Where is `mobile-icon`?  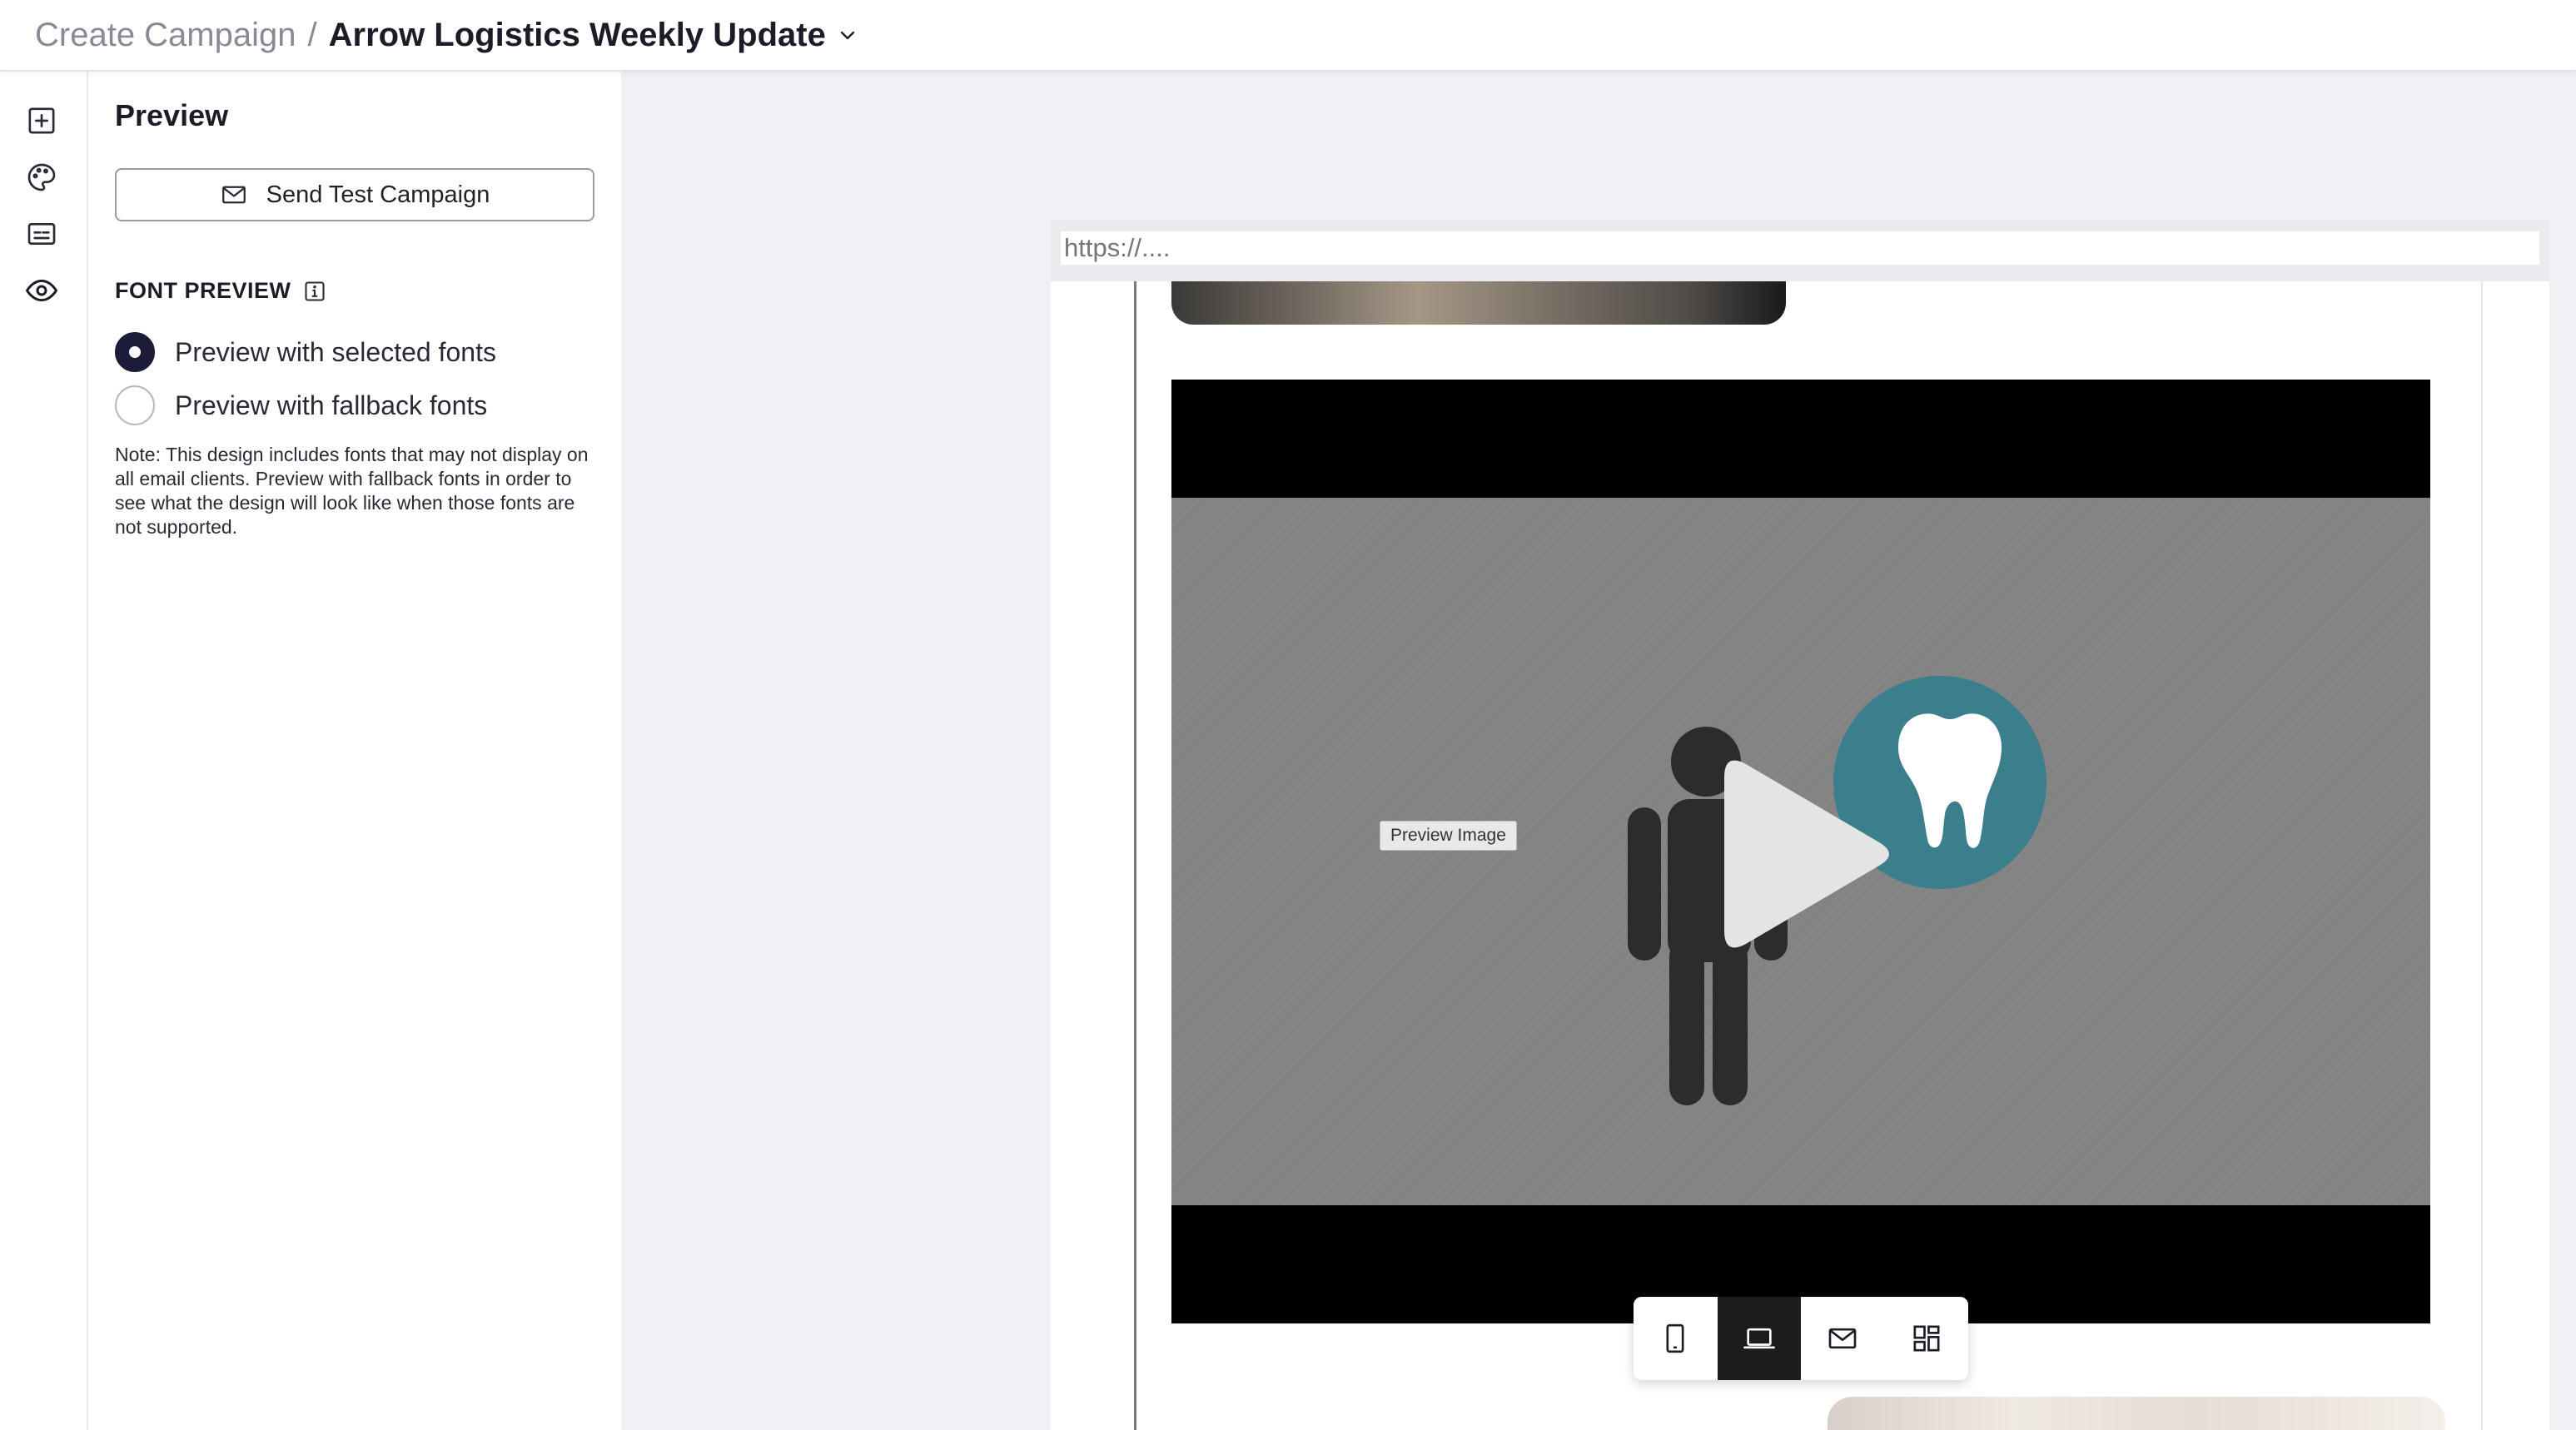
mobile-icon is located at coordinates (1675, 1338).